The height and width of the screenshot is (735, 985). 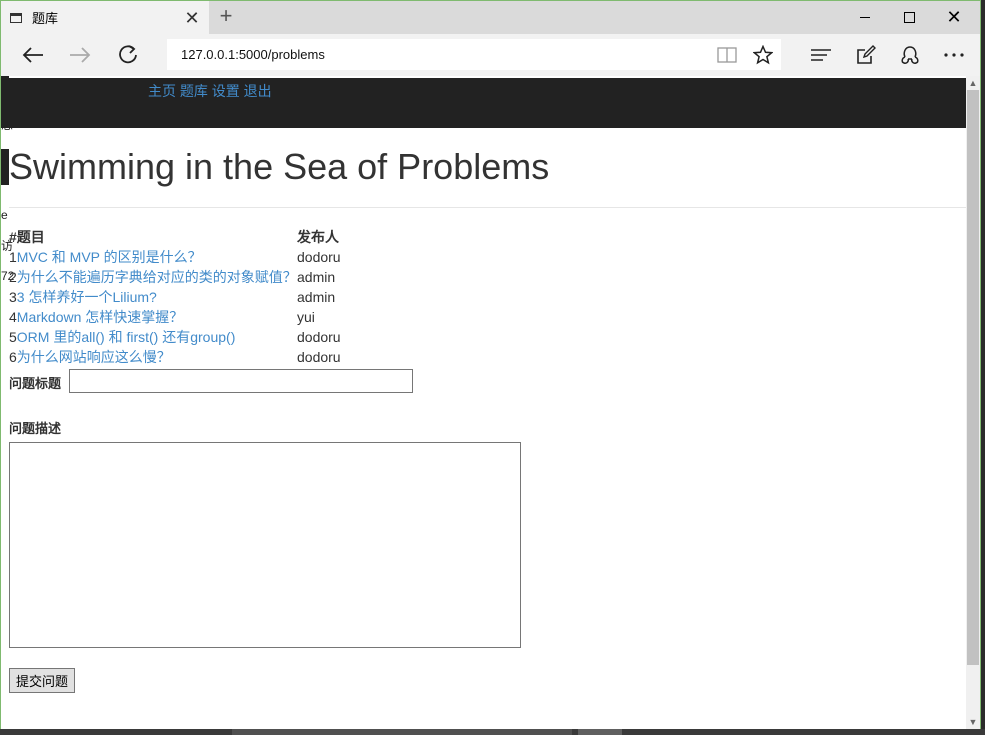 What do you see at coordinates (4, 215) in the screenshot?
I see `background-fragment: e` at bounding box center [4, 215].